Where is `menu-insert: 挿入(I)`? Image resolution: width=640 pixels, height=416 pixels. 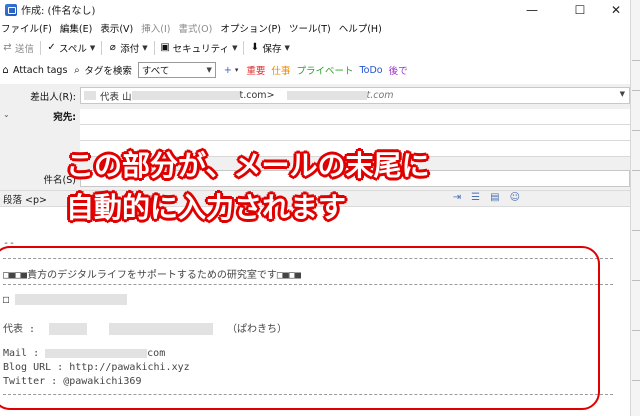
menu-insert: 挿入(I) is located at coordinates (155, 28).